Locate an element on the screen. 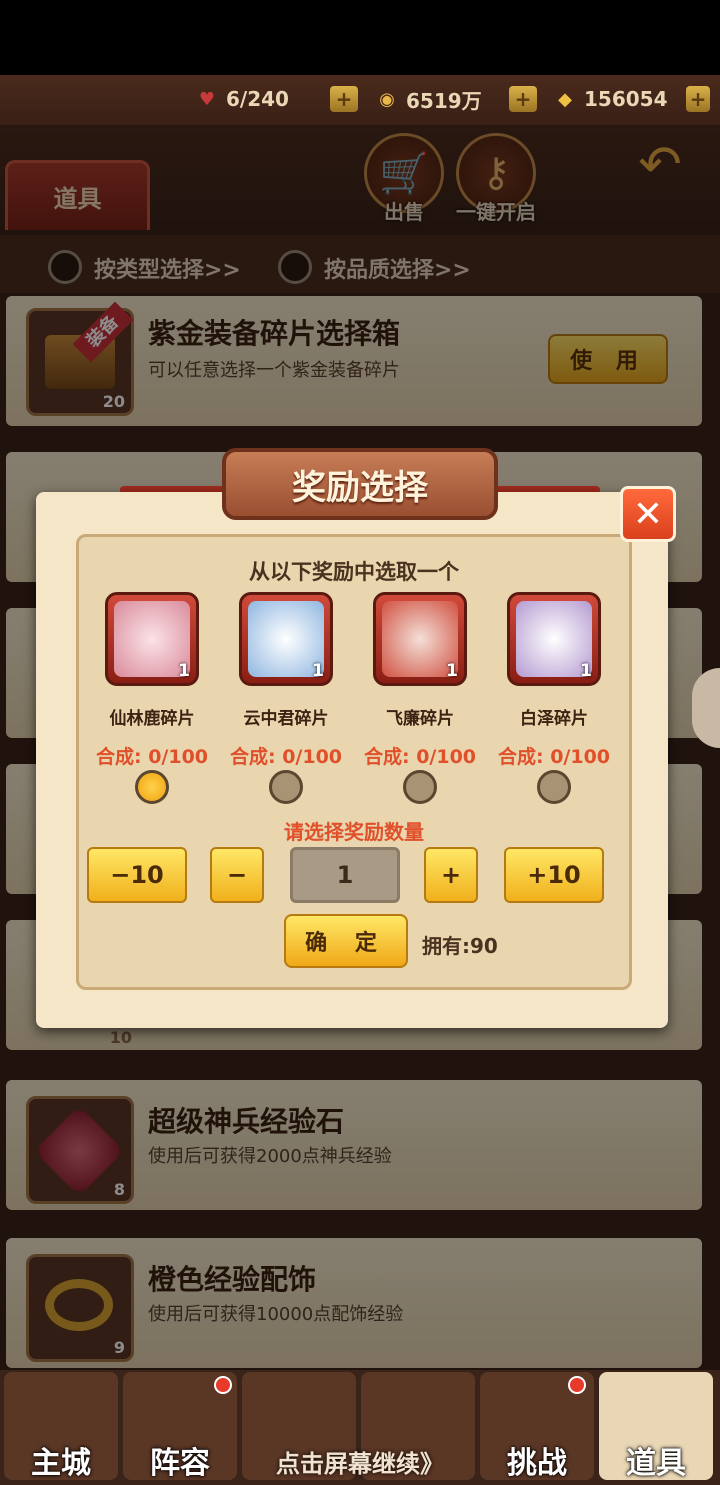 Image resolution: width=720 pixels, height=1485 pixels. reward-item-cloud-lord: 1 is located at coordinates (286, 639).